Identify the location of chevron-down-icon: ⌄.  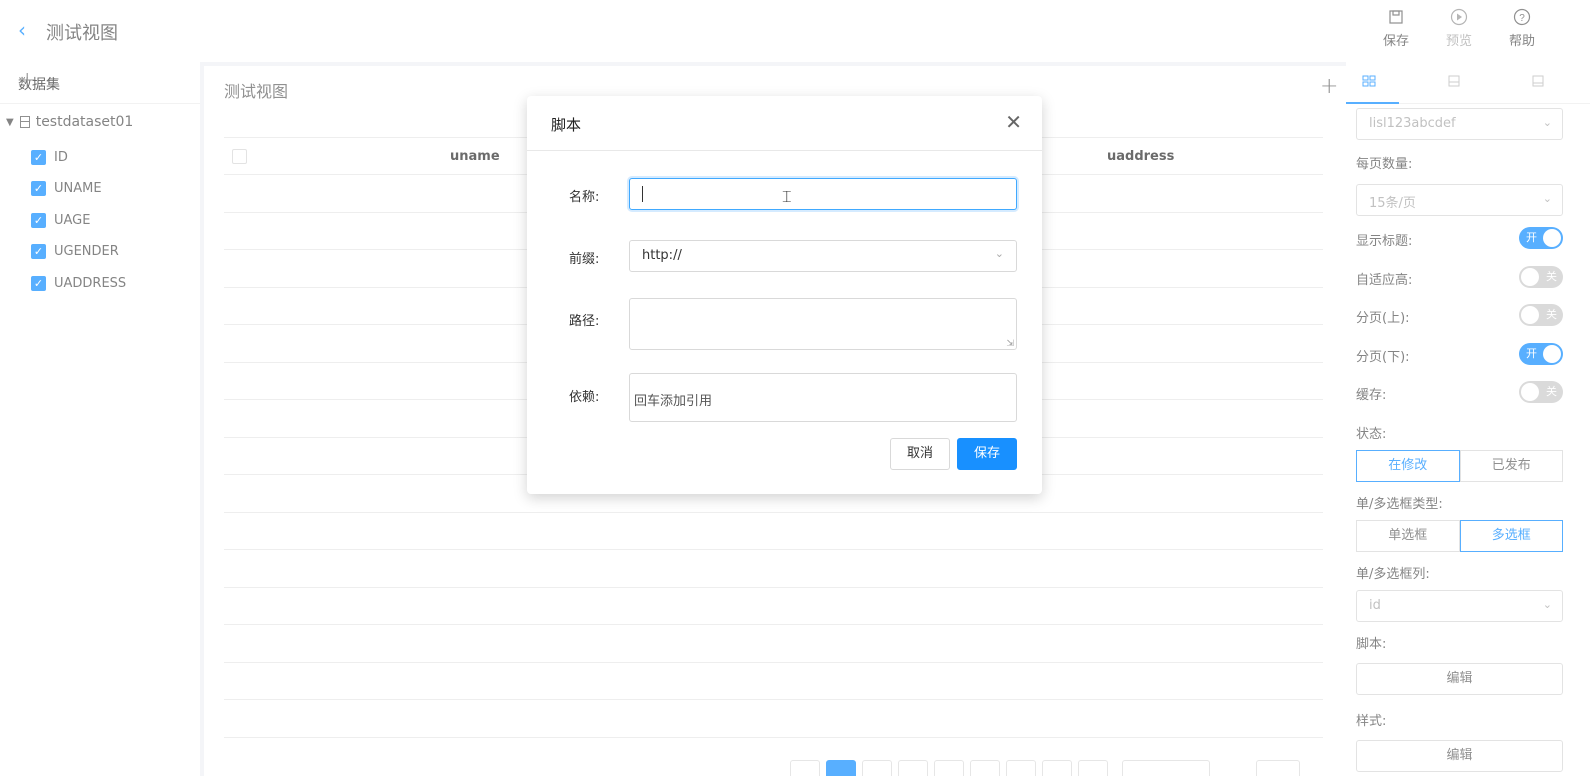
(999, 253).